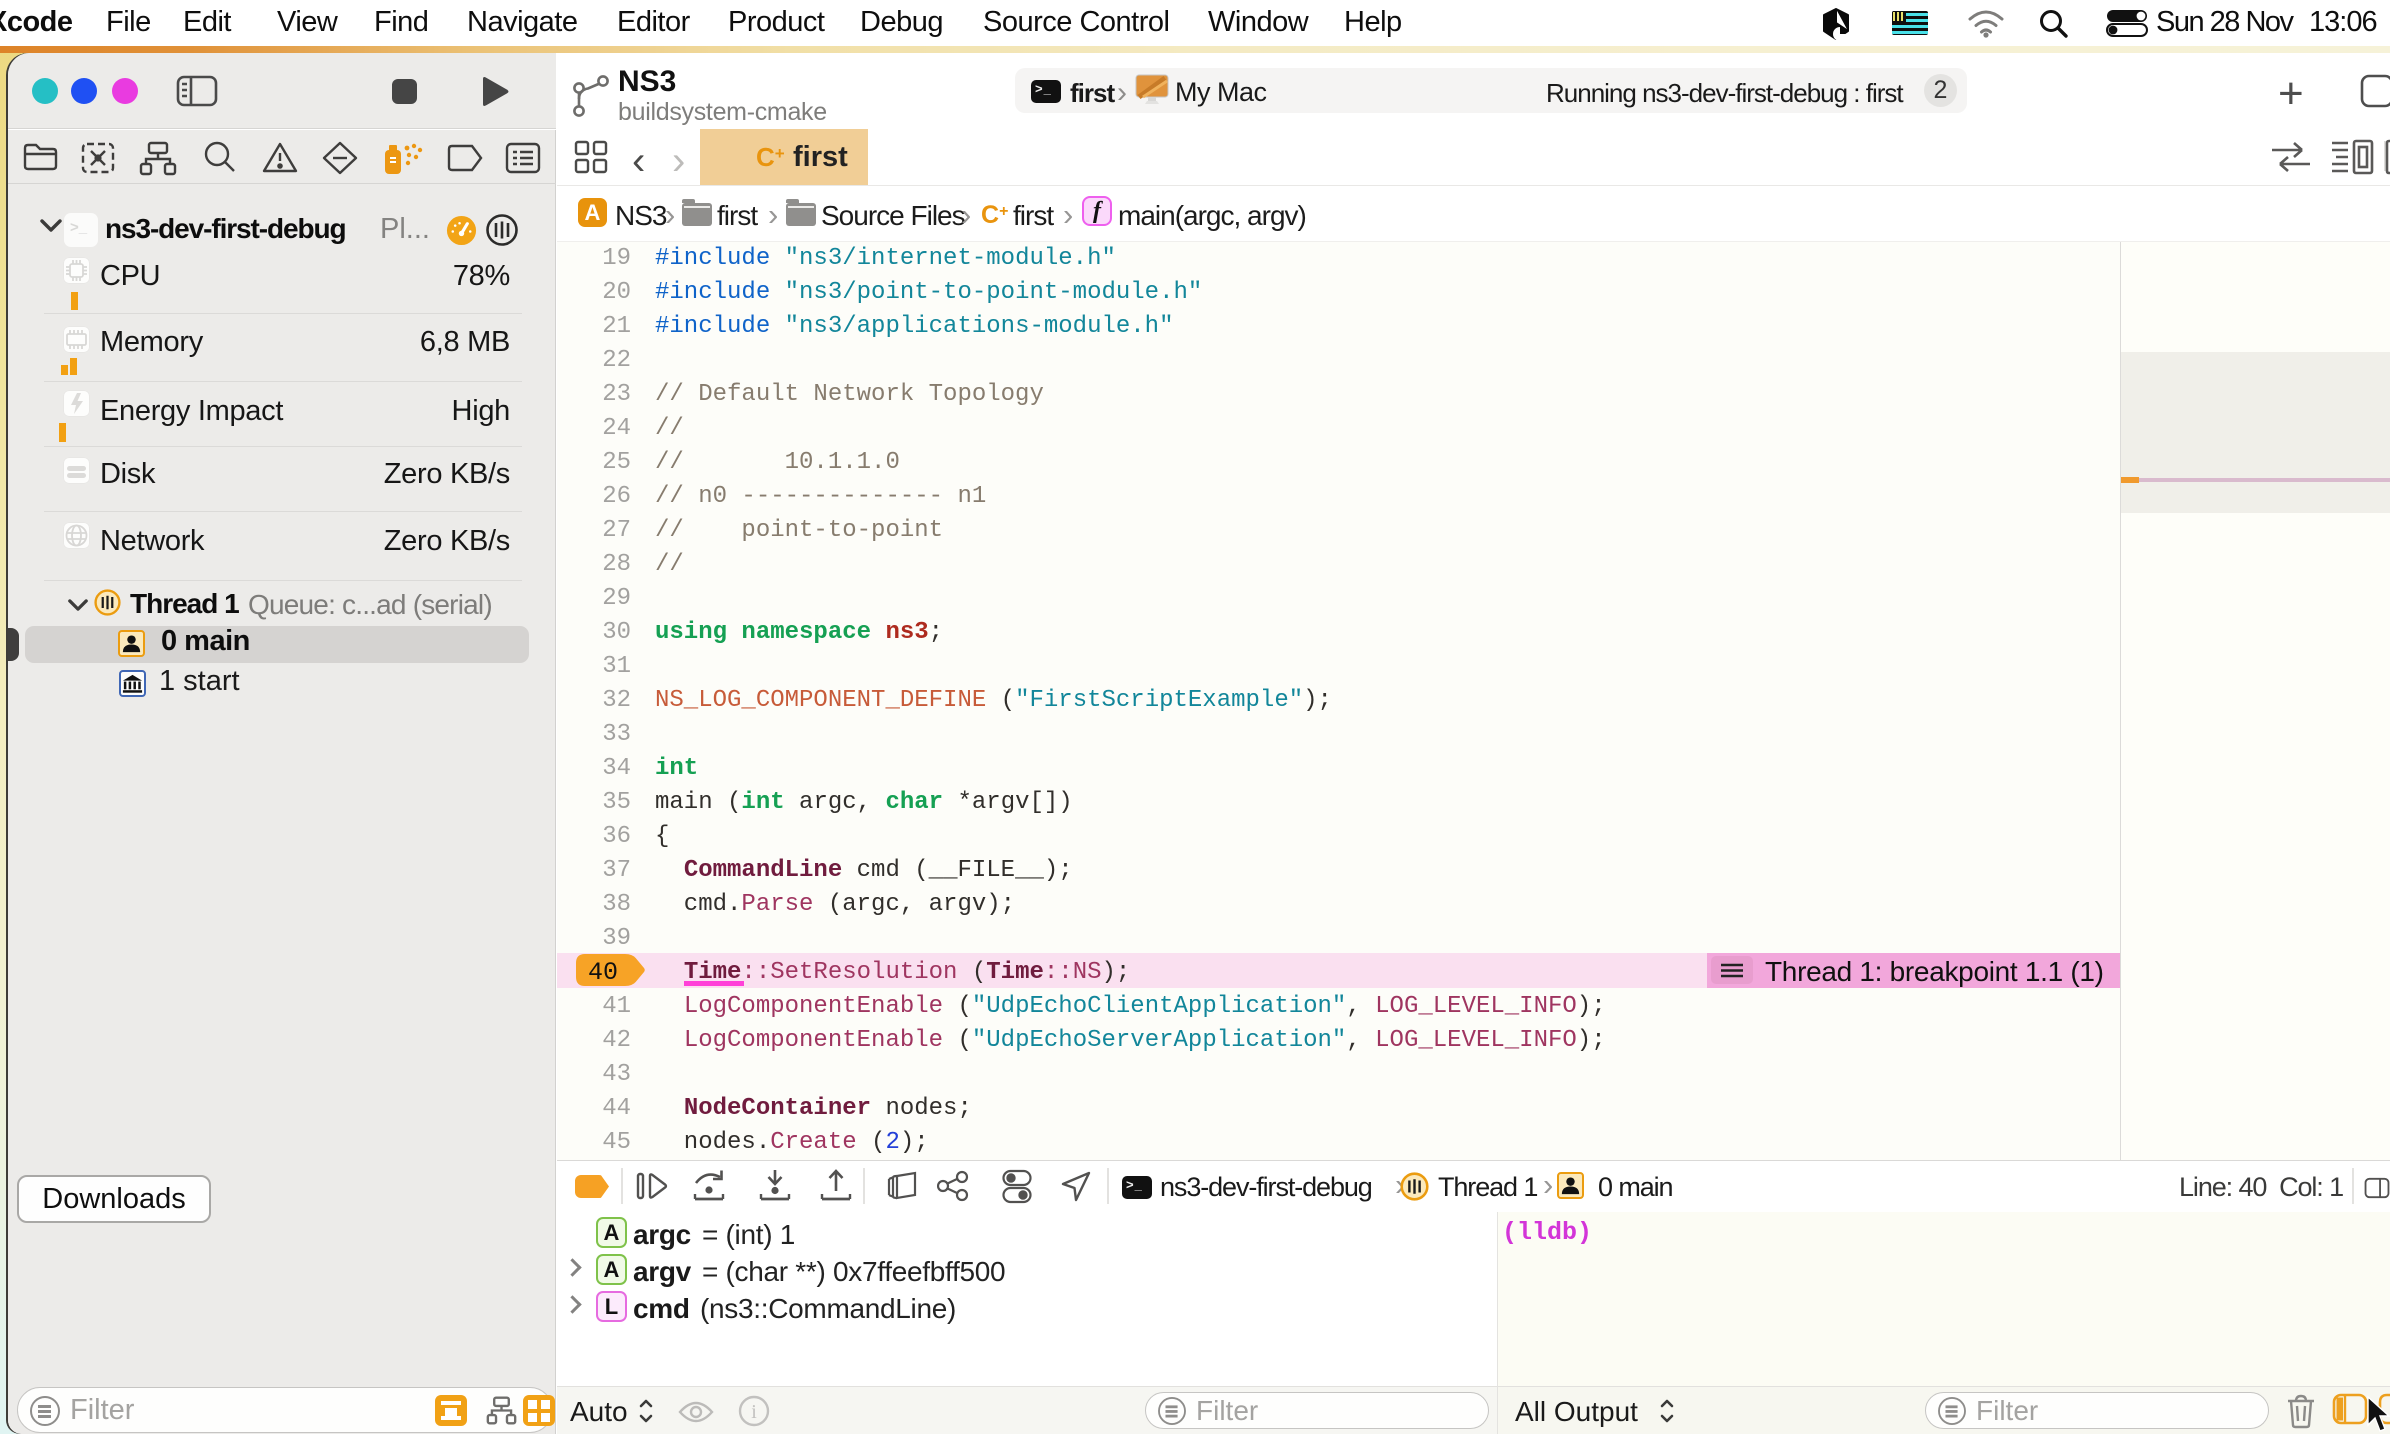 The width and height of the screenshot is (2390, 1434). I want to click on svg-text: i, so click(754, 1412).